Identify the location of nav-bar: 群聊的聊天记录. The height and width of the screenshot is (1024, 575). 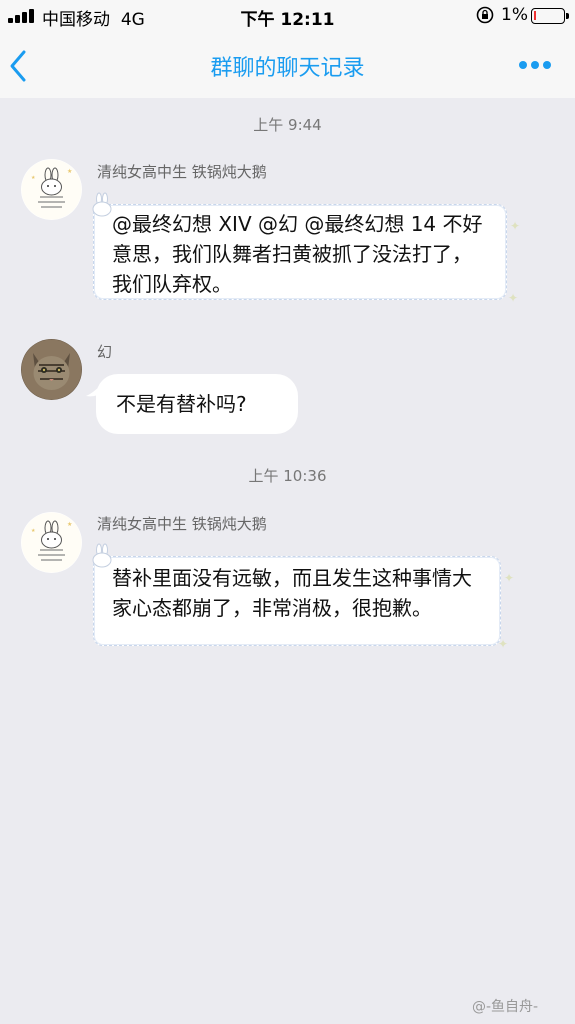
(287, 65).